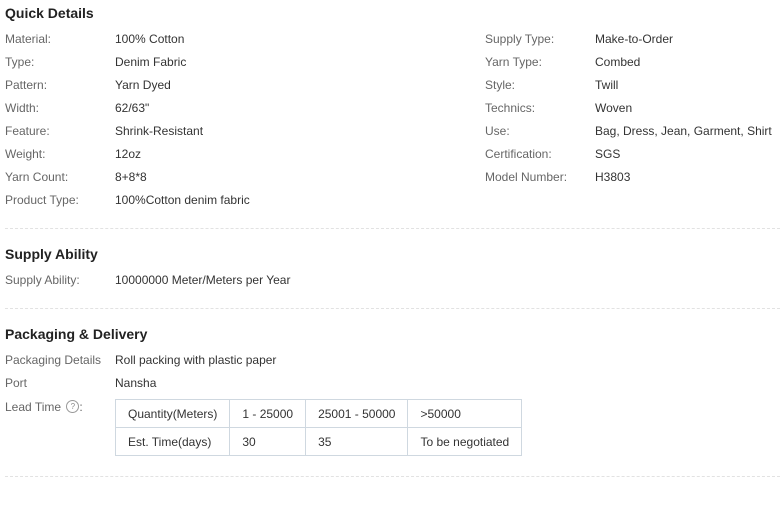 This screenshot has height=506, width=782. What do you see at coordinates (357, 441) in the screenshot?
I see `table-cell: 35` at bounding box center [357, 441].